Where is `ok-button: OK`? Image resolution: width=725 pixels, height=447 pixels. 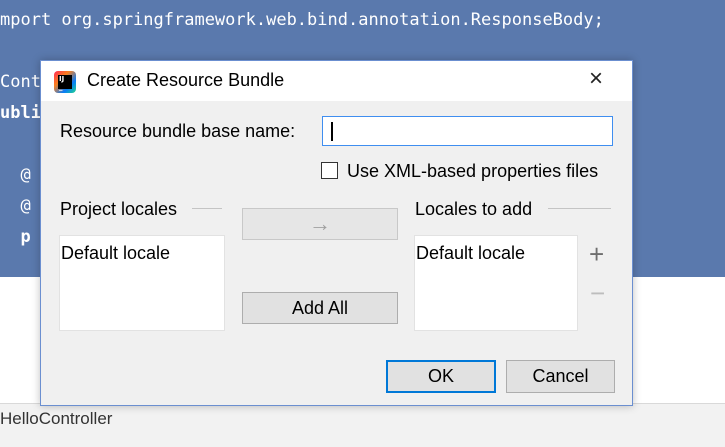
ok-button: OK is located at coordinates (441, 376).